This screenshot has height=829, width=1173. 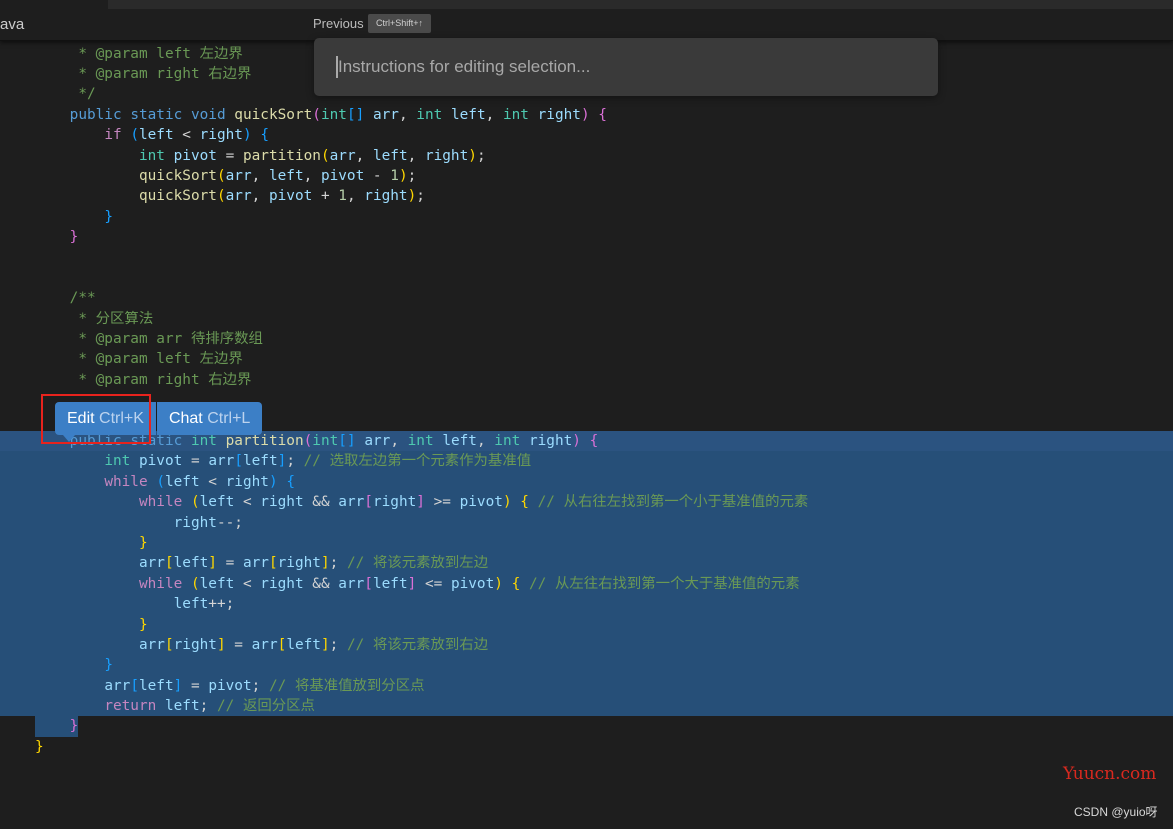 What do you see at coordinates (586, 604) in the screenshot?
I see `code-line: left++;` at bounding box center [586, 604].